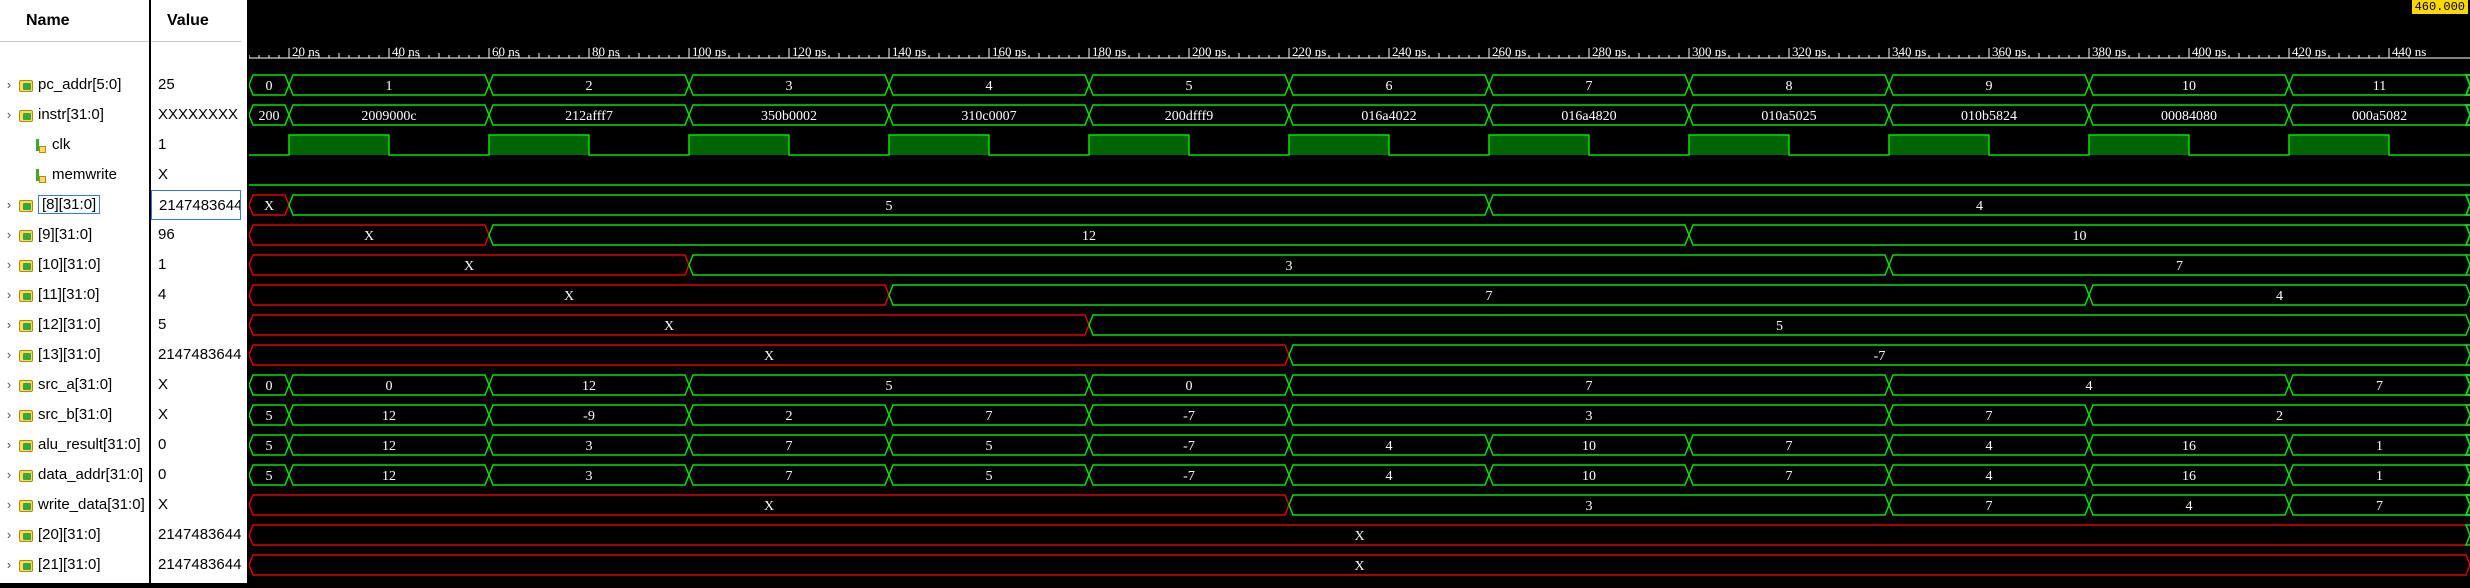 The width and height of the screenshot is (2470, 588). I want to click on bus-value-label: 0, so click(389, 386).